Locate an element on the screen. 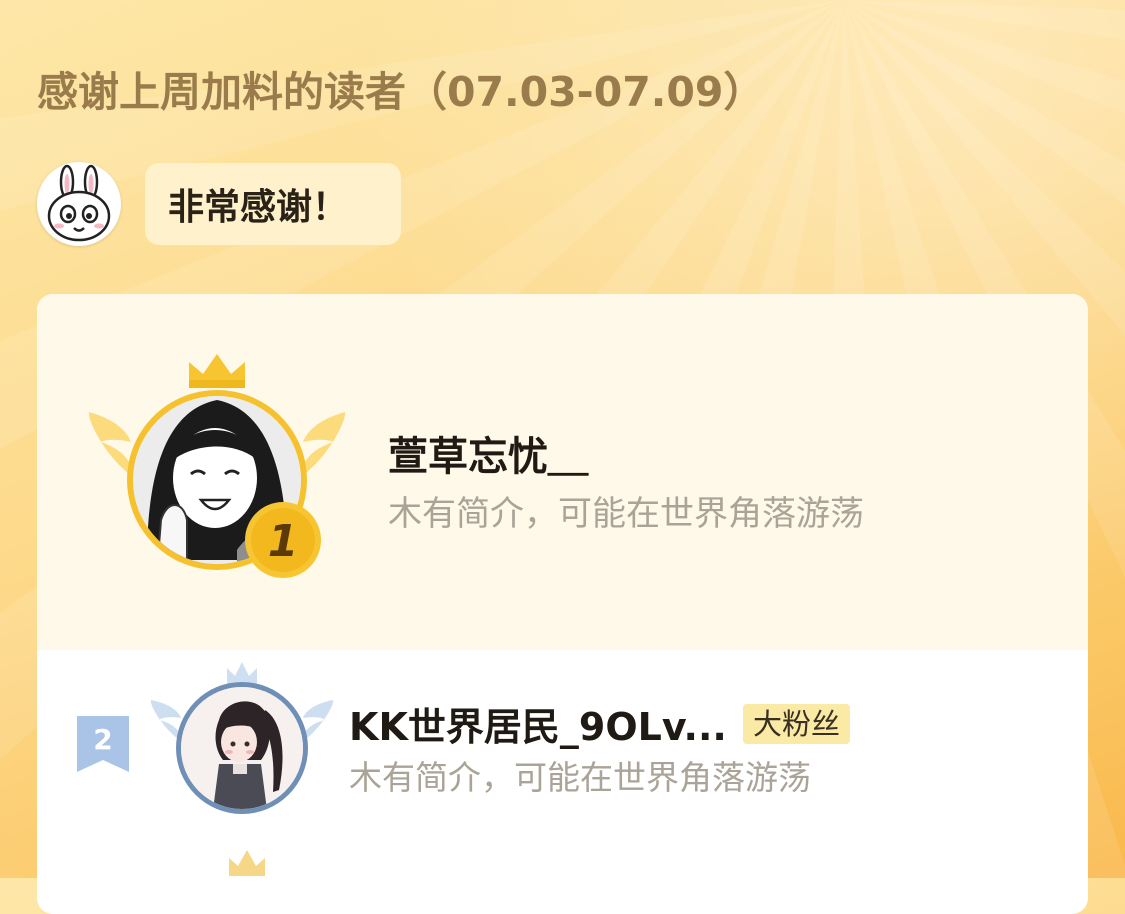  rabbit-mascot-avatar is located at coordinates (79, 204).